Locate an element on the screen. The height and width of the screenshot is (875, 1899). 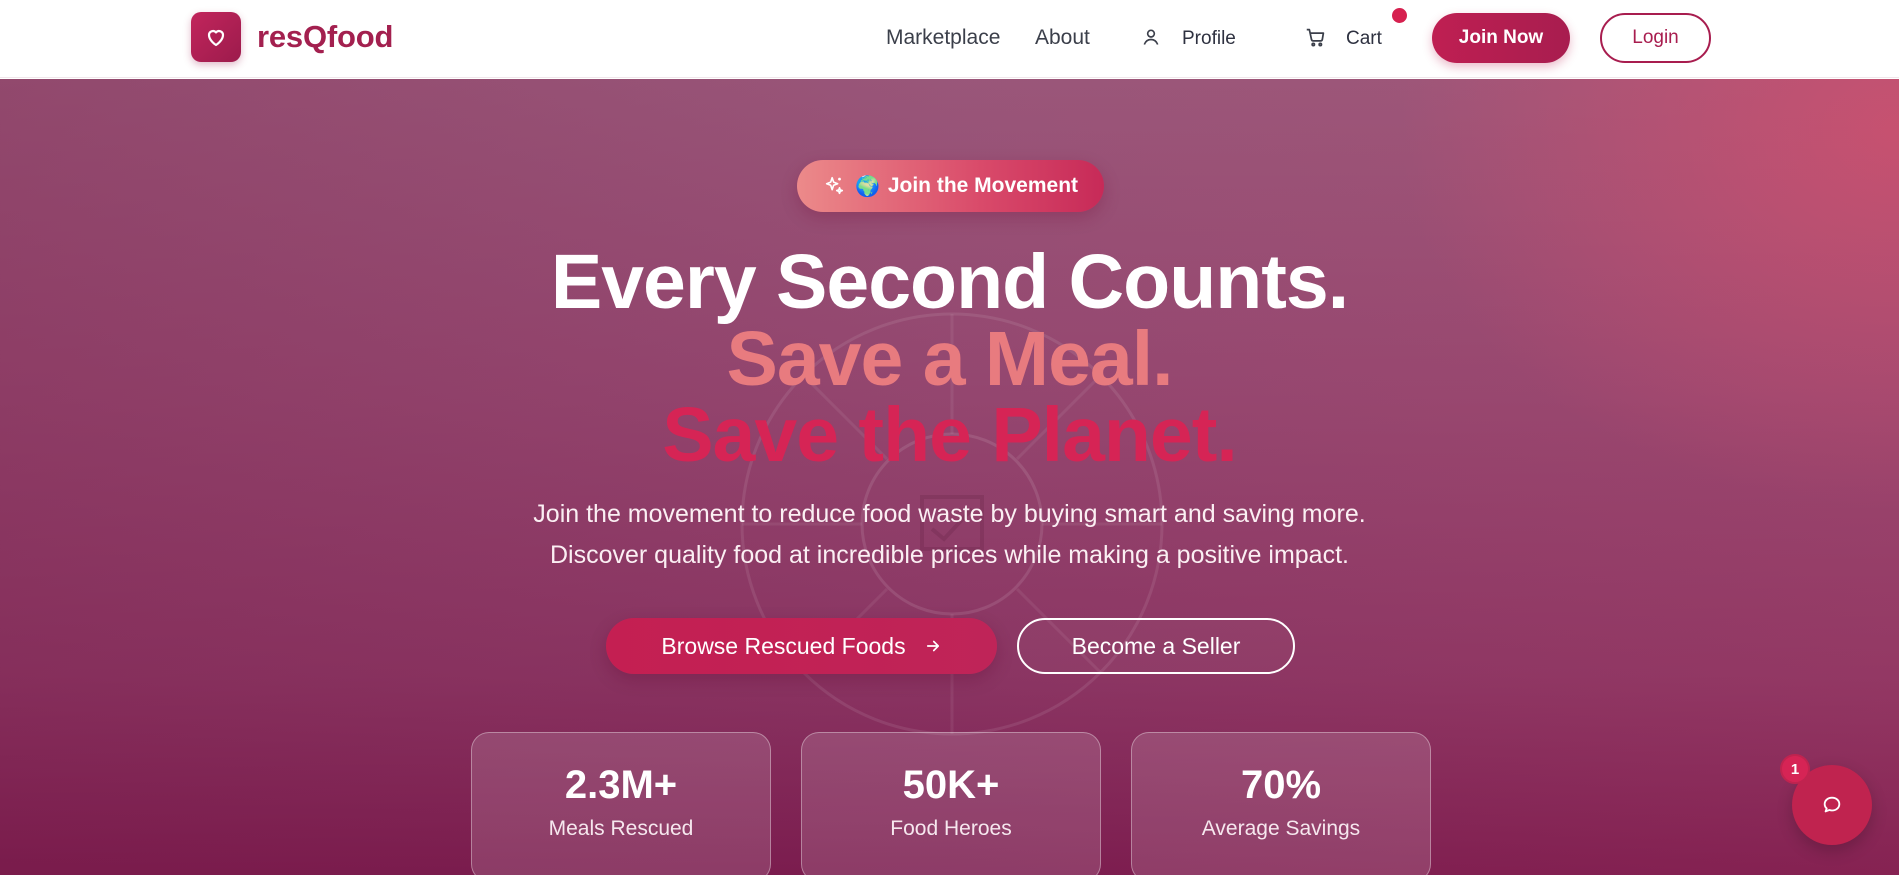
brand-logo: resQfood is located at coordinates (292, 37).